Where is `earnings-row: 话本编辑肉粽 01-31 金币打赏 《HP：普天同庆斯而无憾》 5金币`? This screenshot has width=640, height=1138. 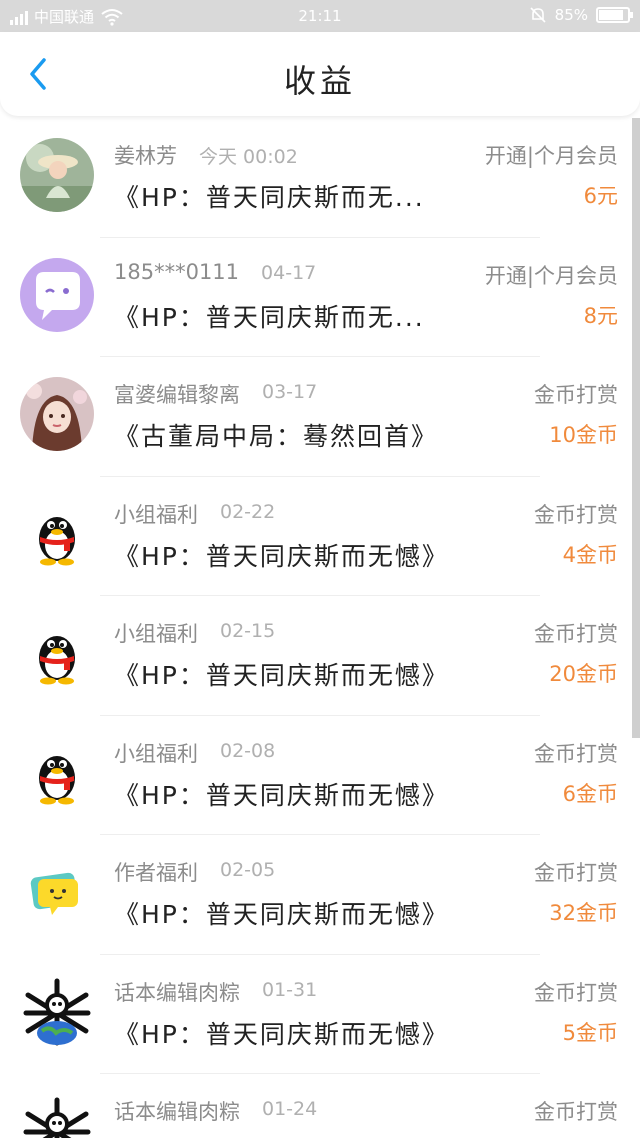
earnings-row: 话本编辑肉粽 01-31 金币打赏 《HP：普天同庆斯而无憾》 5金币 is located at coordinates (320, 1014).